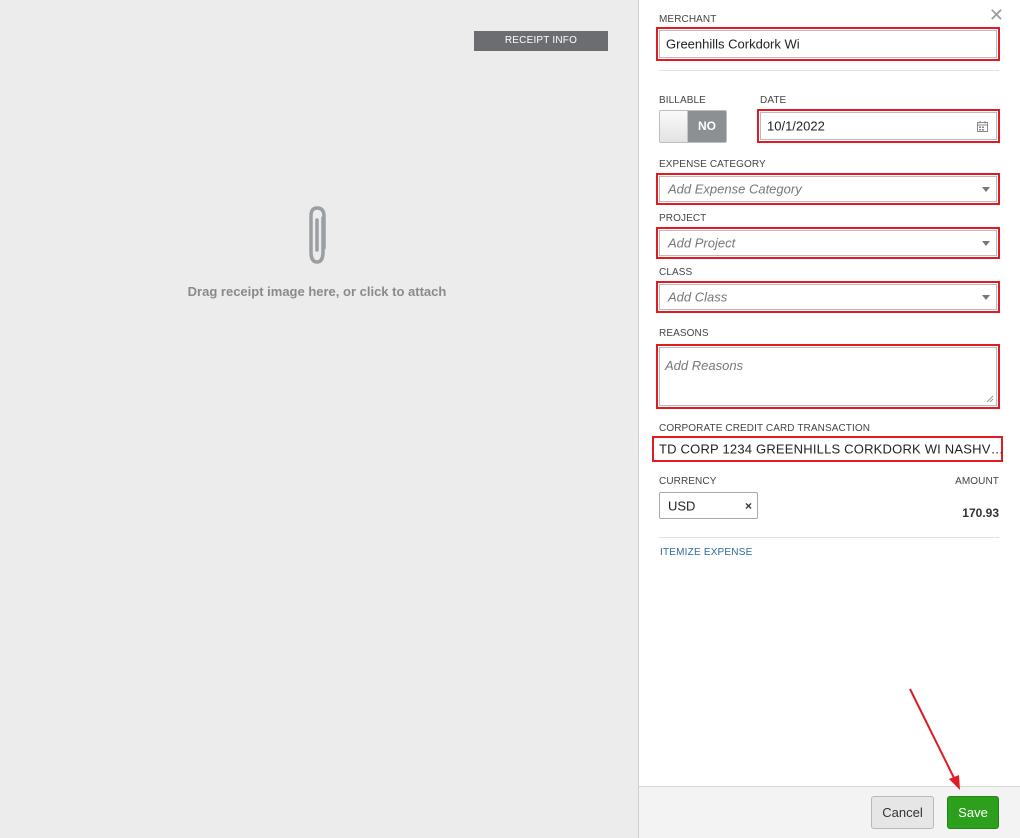 The width and height of the screenshot is (1020, 838). Describe the element at coordinates (973, 812) in the screenshot. I see `save-button: Save` at that location.